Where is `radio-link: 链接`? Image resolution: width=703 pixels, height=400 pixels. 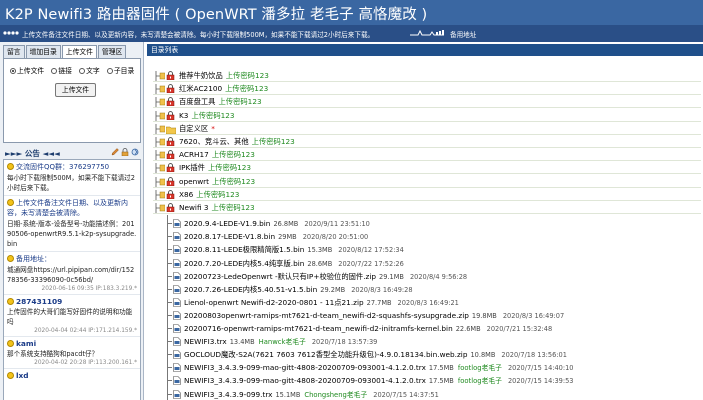
radio-link: 链接 is located at coordinates (61, 70).